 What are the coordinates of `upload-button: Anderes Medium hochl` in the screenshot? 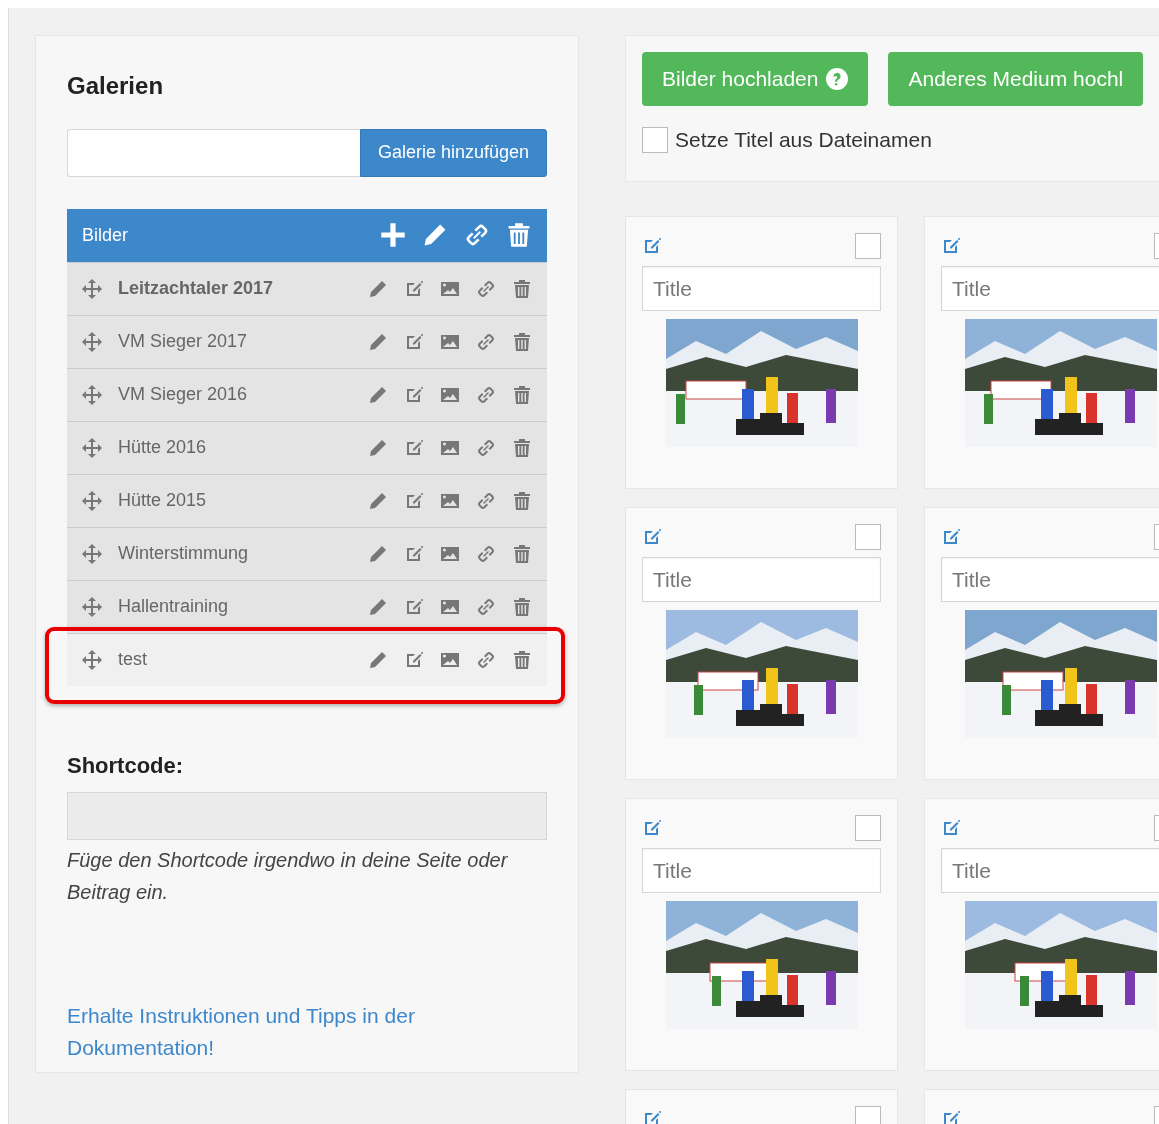 It's located at (1016, 79).